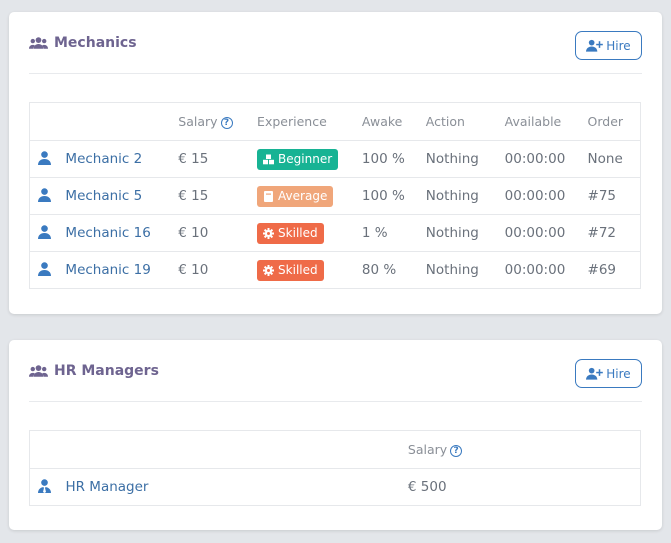 This screenshot has height=543, width=671. Describe the element at coordinates (95, 43) in the screenshot. I see `mechanics-title-text: Mechanics` at that location.